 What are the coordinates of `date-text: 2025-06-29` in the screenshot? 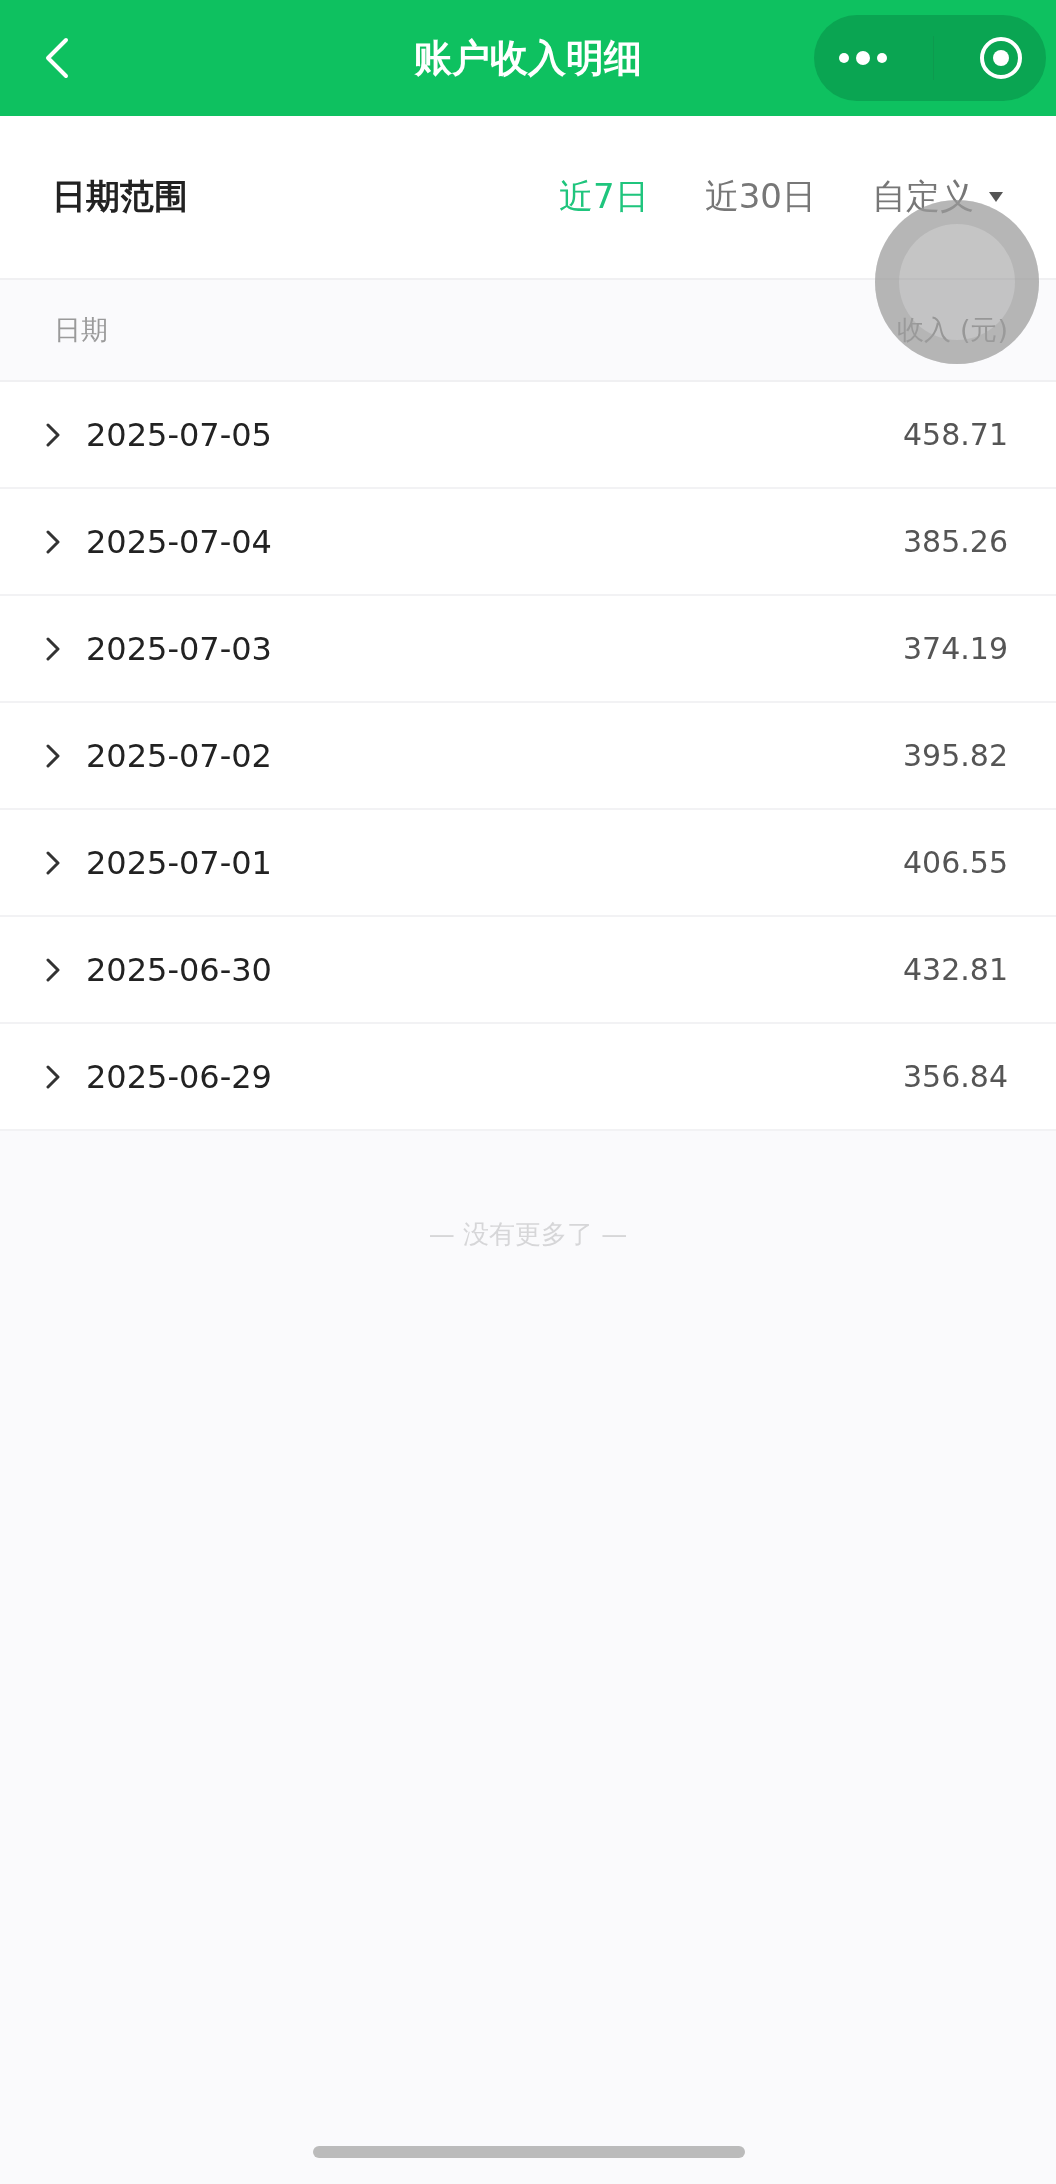 It's located at (179, 1076).